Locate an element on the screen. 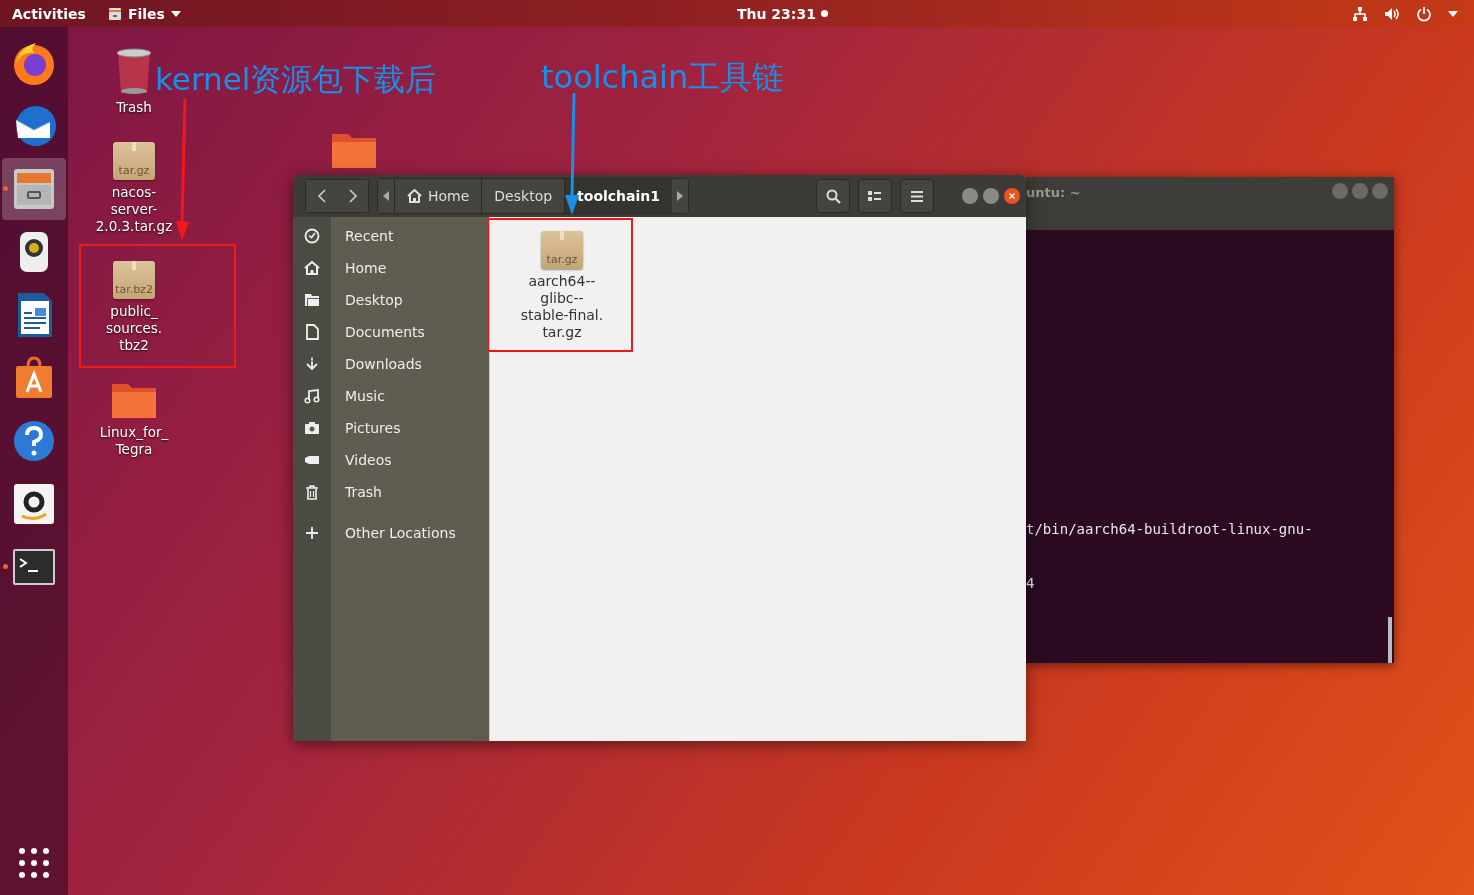 The width and height of the screenshot is (1474, 895). activities-button: Activities is located at coordinates (49, 13).